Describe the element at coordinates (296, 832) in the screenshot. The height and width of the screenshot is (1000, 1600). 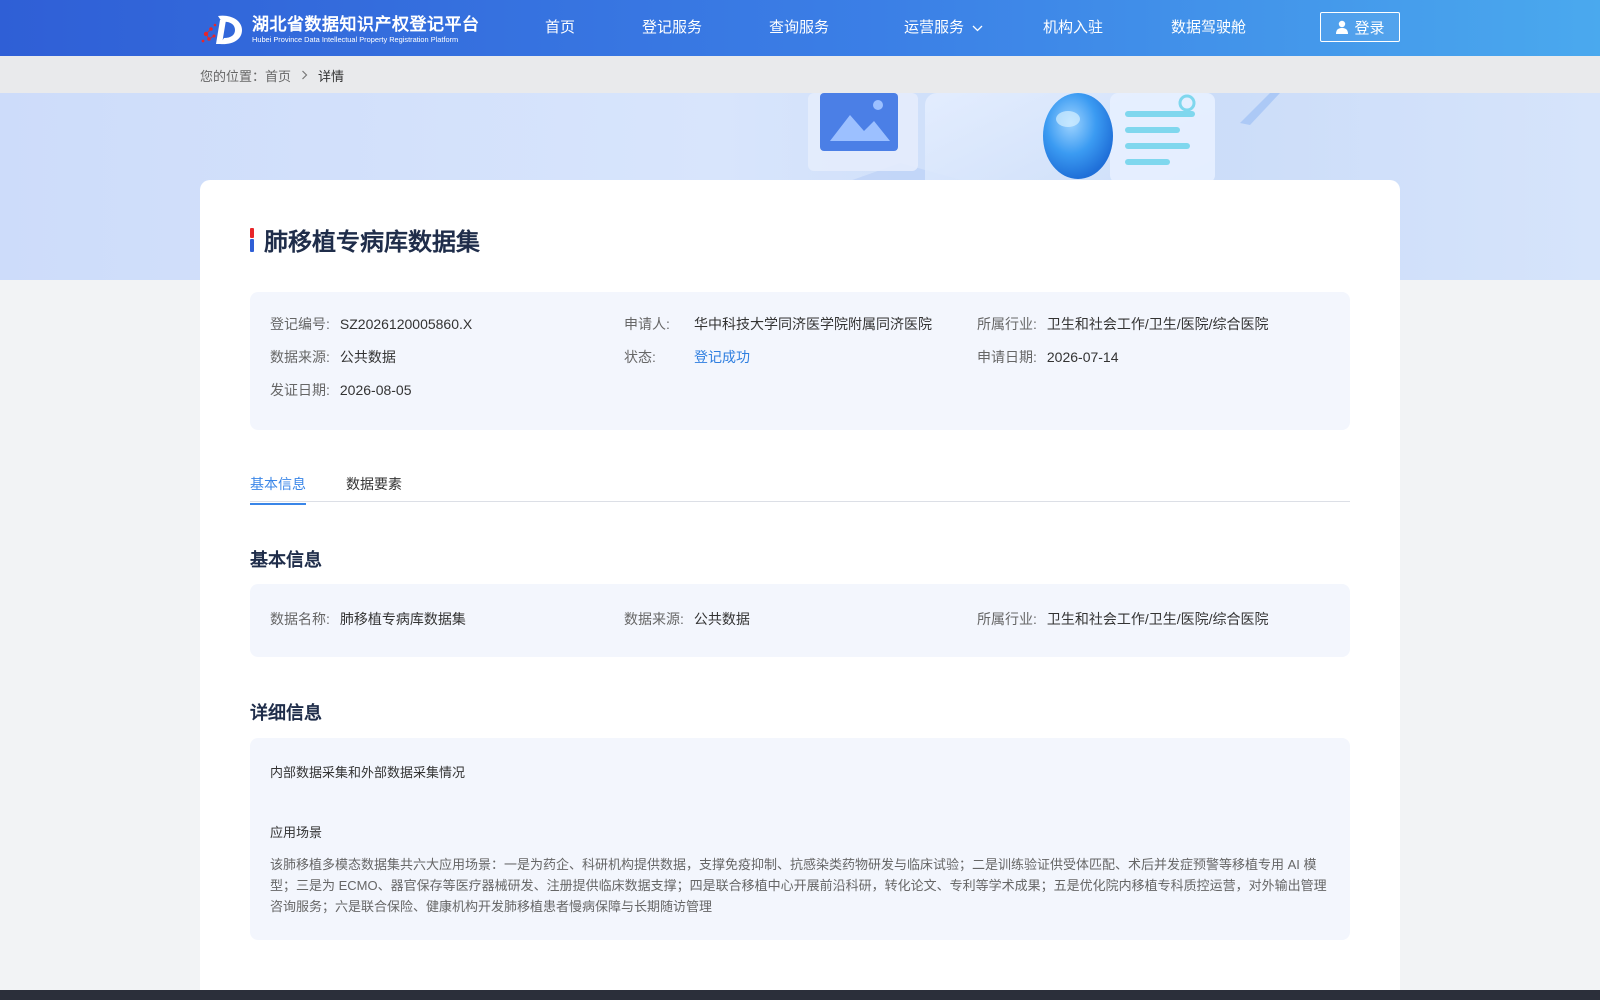
I see `scenario-heading: 应用场景` at that location.